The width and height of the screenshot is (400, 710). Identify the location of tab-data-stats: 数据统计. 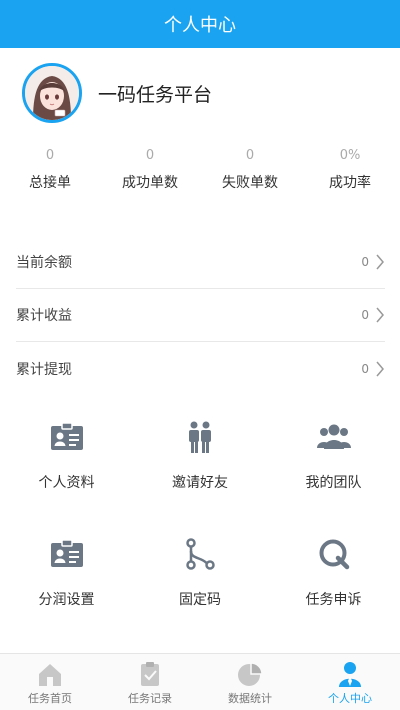
(250, 682).